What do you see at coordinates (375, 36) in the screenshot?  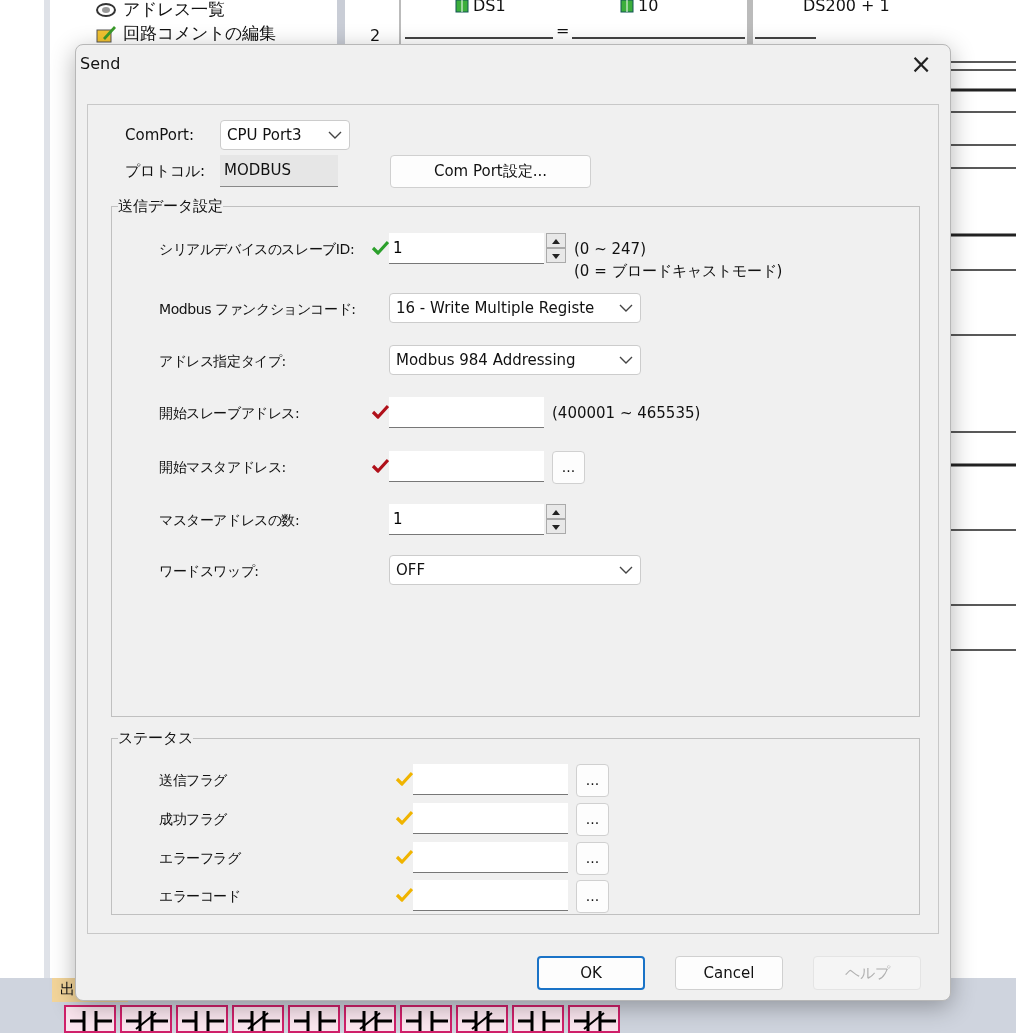 I see `rung-number: 2` at bounding box center [375, 36].